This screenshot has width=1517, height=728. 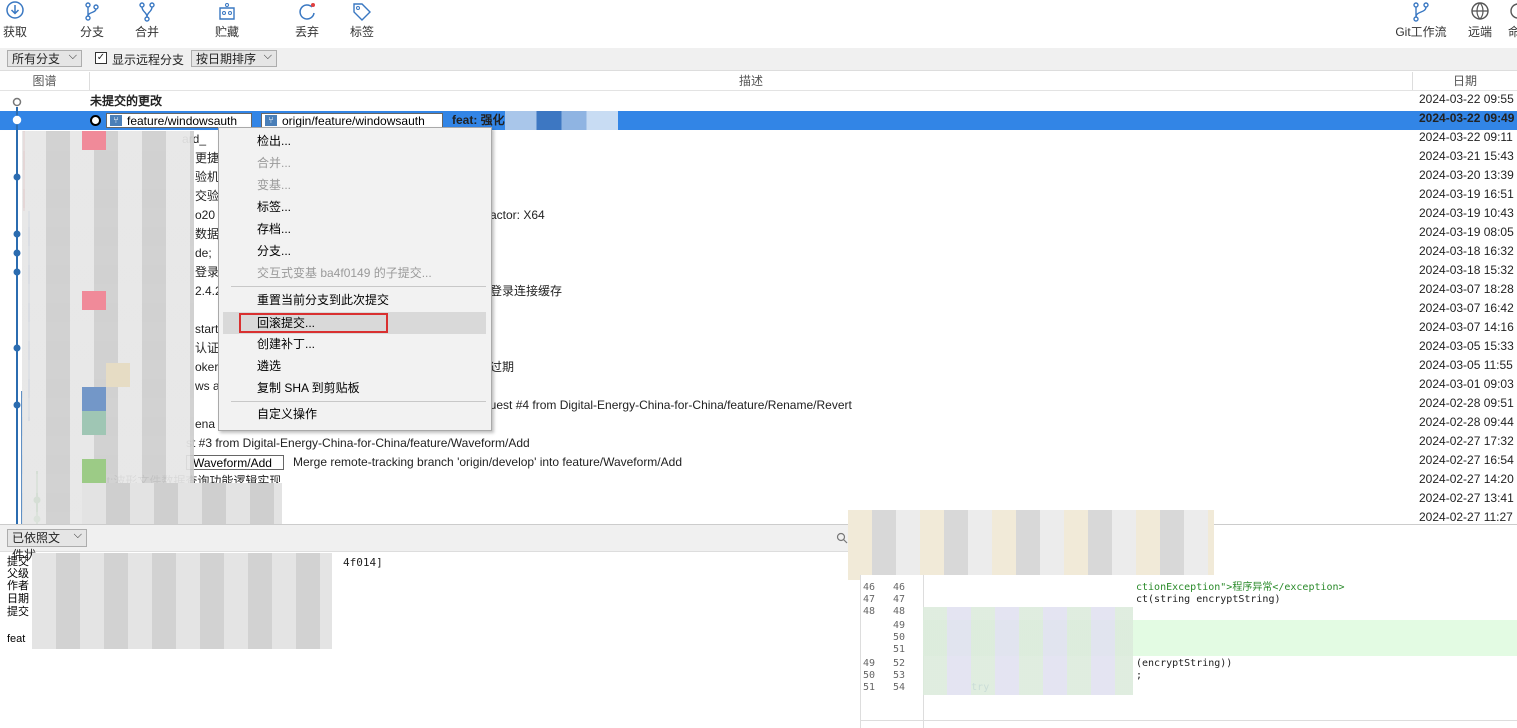 I want to click on commit-date: 2024-03-07 18:28, so click(x=1466, y=289).